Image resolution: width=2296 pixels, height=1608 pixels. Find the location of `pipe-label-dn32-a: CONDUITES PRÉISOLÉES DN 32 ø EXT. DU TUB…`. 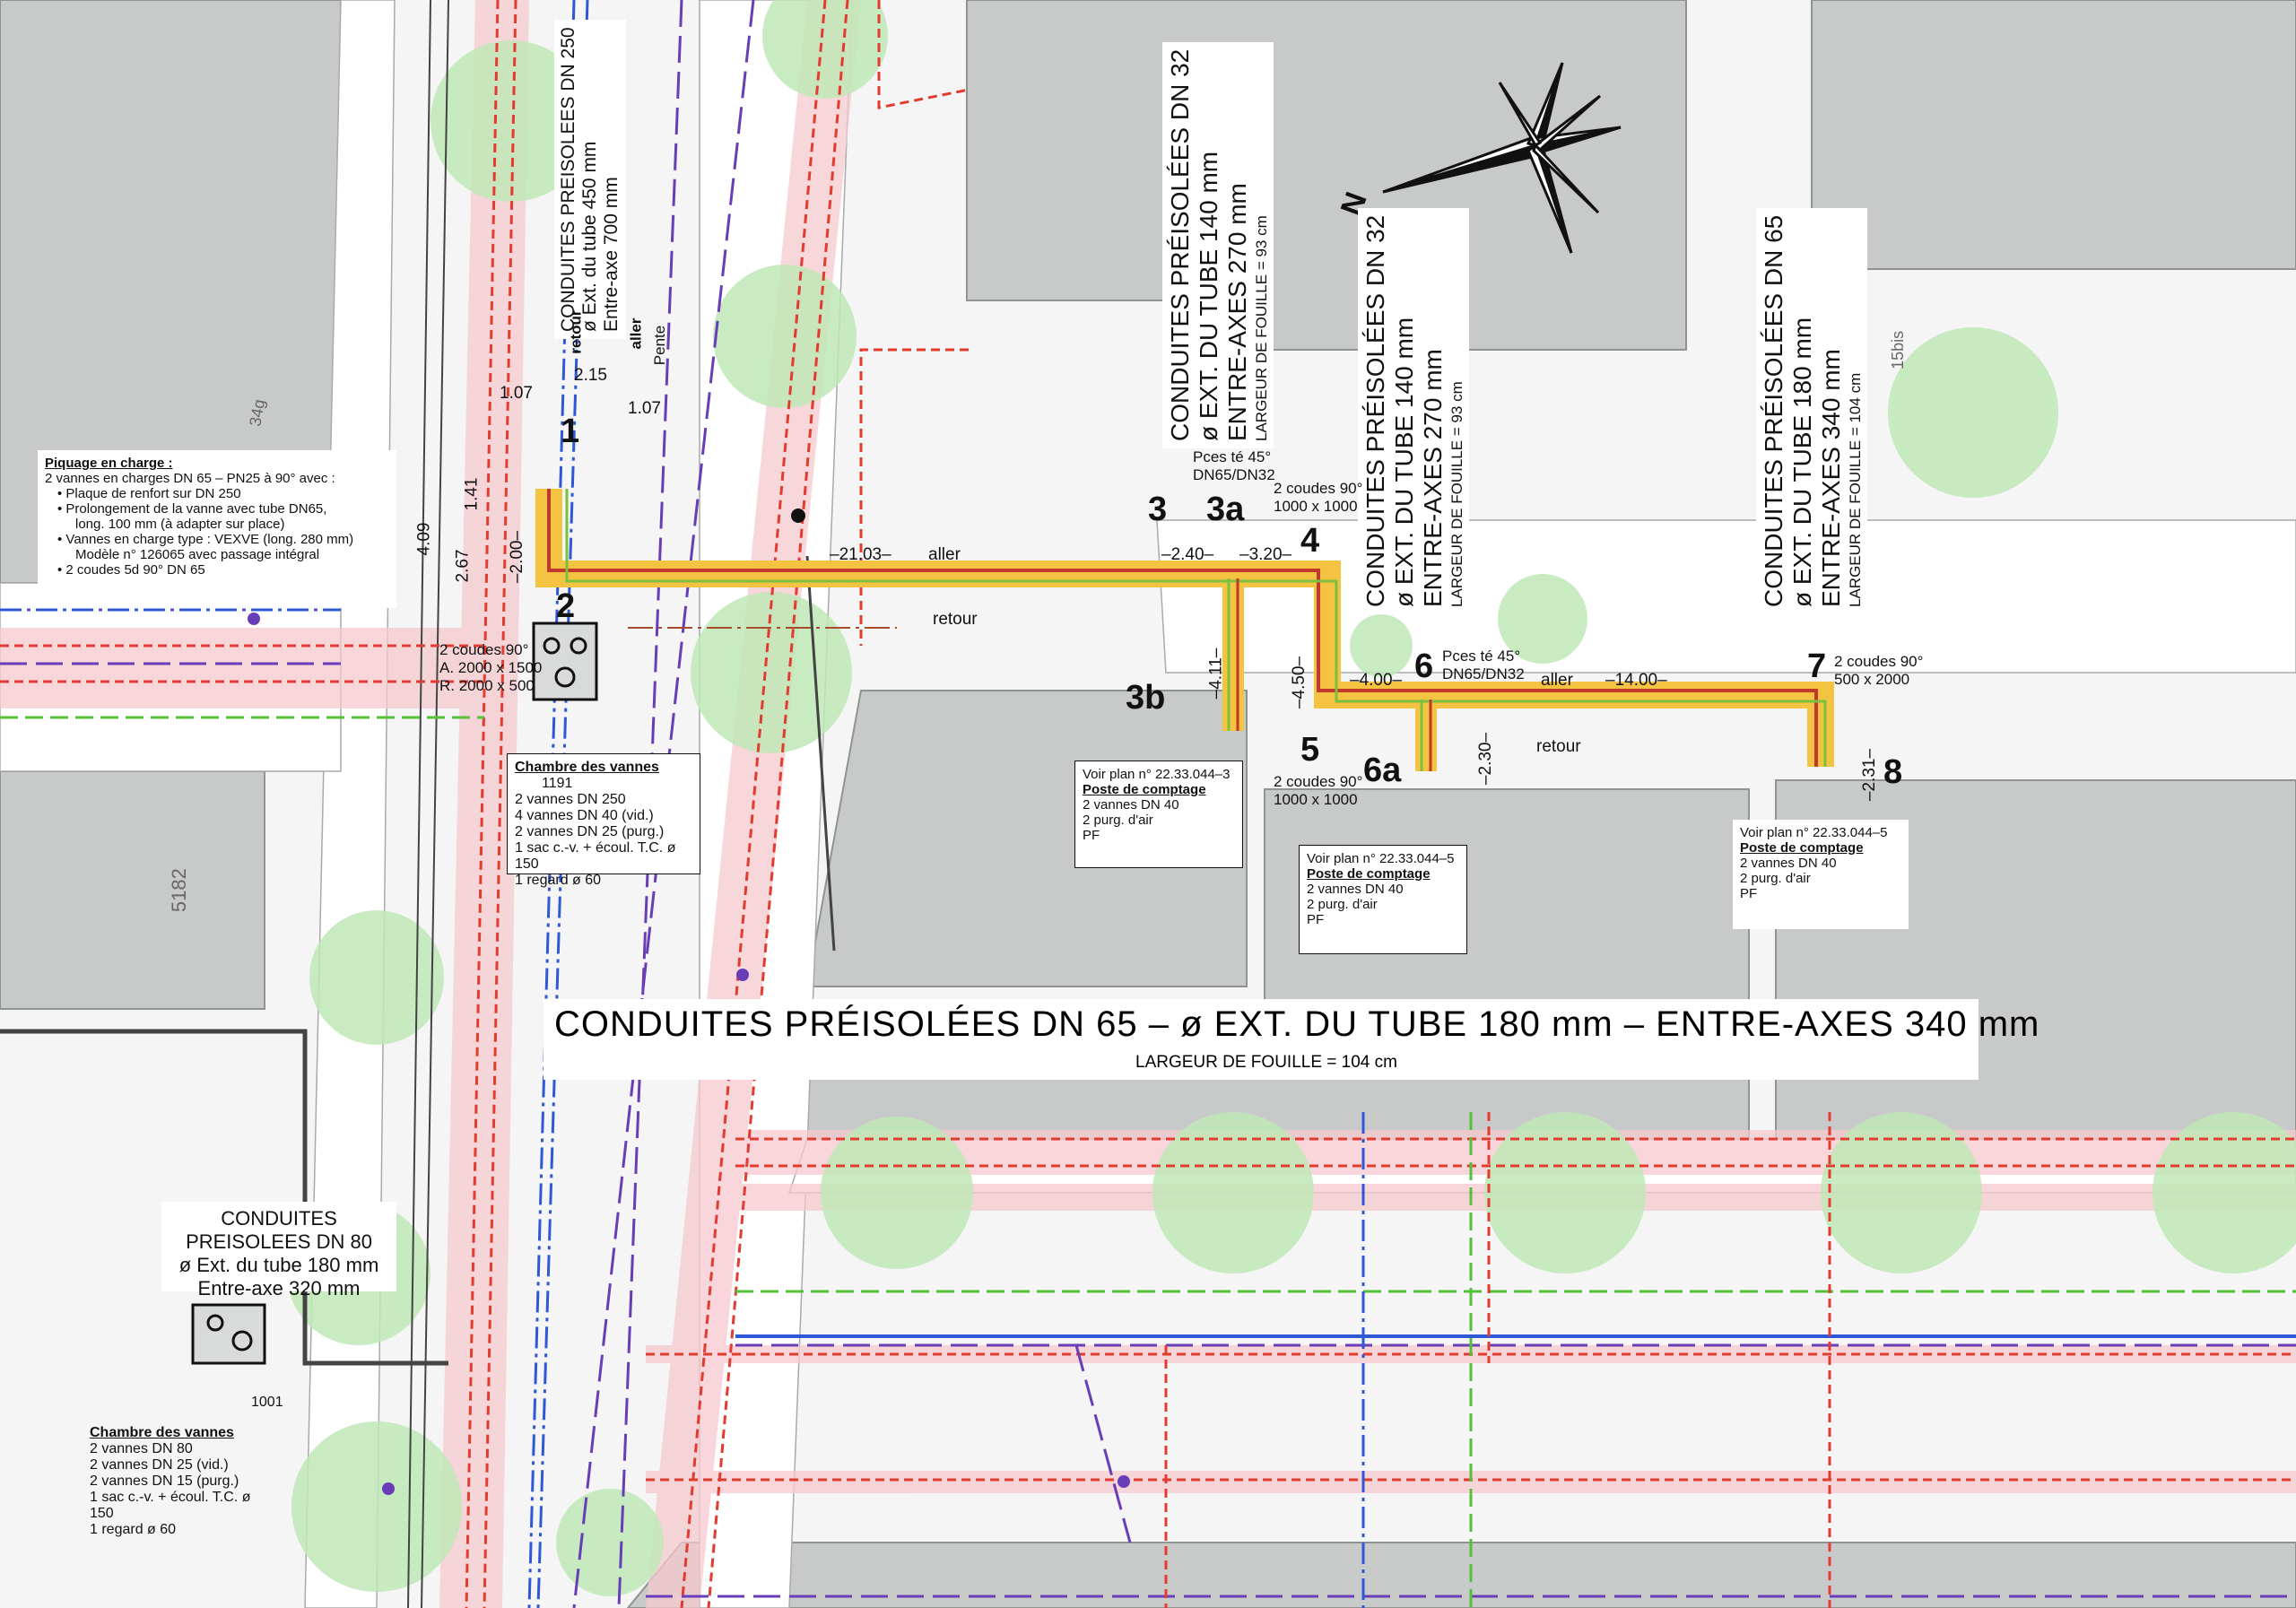

pipe-label-dn32-a: CONDUITES PRÉISOLÉES DN 32 ø EXT. DU TUB… is located at coordinates (1218, 245).